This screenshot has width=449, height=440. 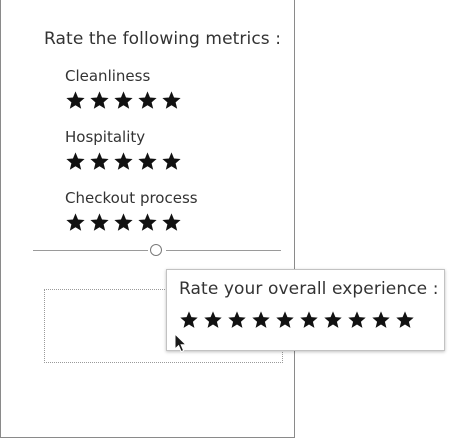 What do you see at coordinates (163, 39) in the screenshot?
I see `panel-title: Rate the following metrics :` at bounding box center [163, 39].